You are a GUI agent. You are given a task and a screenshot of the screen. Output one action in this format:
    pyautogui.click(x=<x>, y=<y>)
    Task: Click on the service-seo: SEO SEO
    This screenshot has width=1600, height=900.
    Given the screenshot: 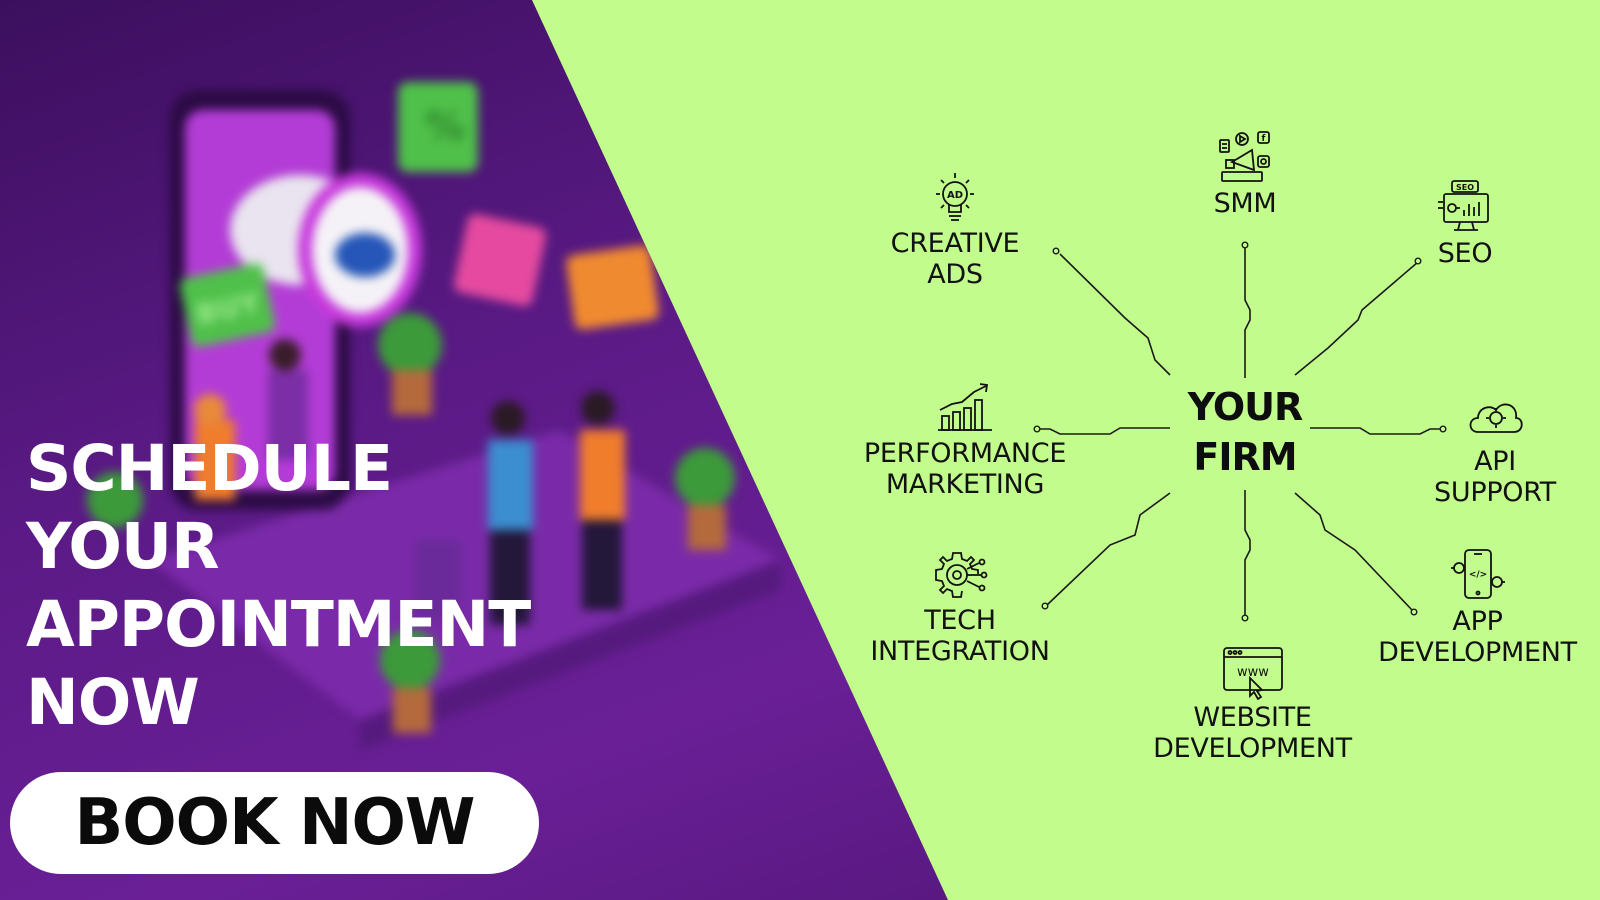 What is the action you would take?
    pyautogui.click(x=1465, y=224)
    